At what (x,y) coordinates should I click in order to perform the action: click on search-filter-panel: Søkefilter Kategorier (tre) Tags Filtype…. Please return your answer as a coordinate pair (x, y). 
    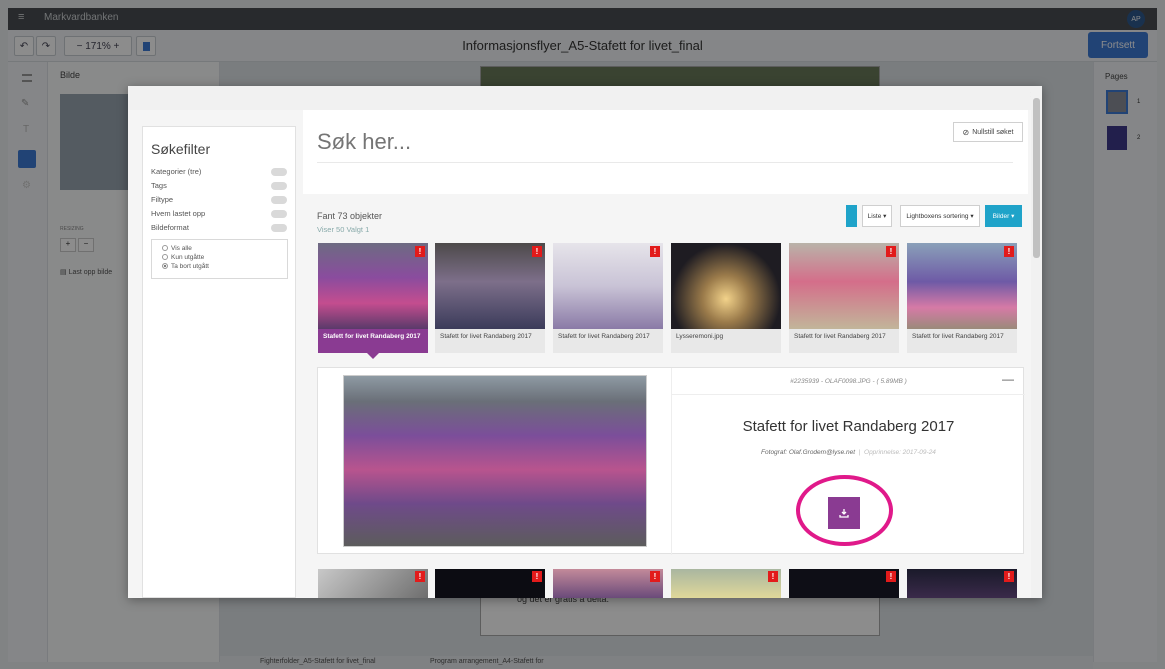
    Looking at the image, I should click on (219, 362).